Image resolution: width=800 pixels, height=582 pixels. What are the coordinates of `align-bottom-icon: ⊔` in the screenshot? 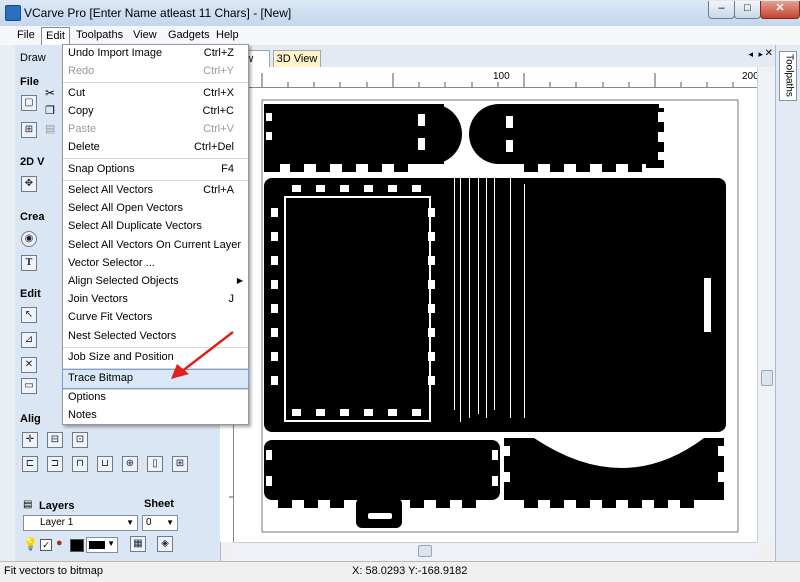 It's located at (105, 464).